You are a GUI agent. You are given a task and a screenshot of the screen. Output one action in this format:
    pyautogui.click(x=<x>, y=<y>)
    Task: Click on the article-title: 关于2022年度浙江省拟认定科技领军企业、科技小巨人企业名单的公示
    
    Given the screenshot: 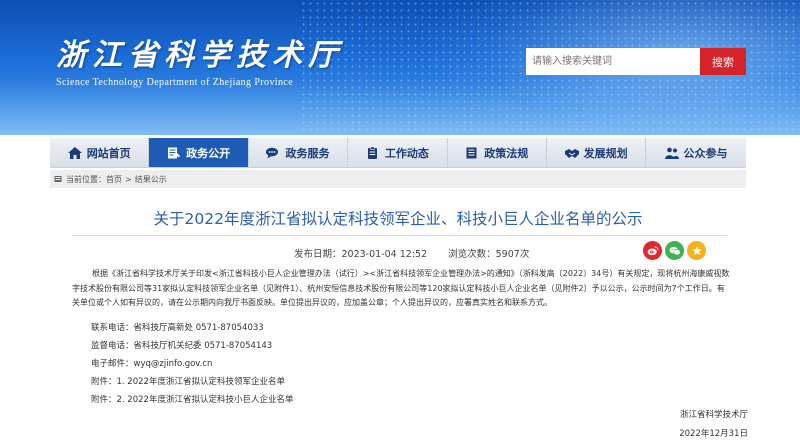 What is the action you would take?
    pyautogui.click(x=398, y=219)
    